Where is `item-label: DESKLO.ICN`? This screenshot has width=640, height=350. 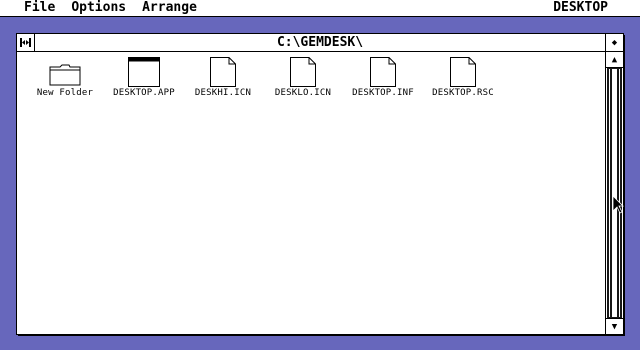 item-label: DESKLO.ICN is located at coordinates (303, 93).